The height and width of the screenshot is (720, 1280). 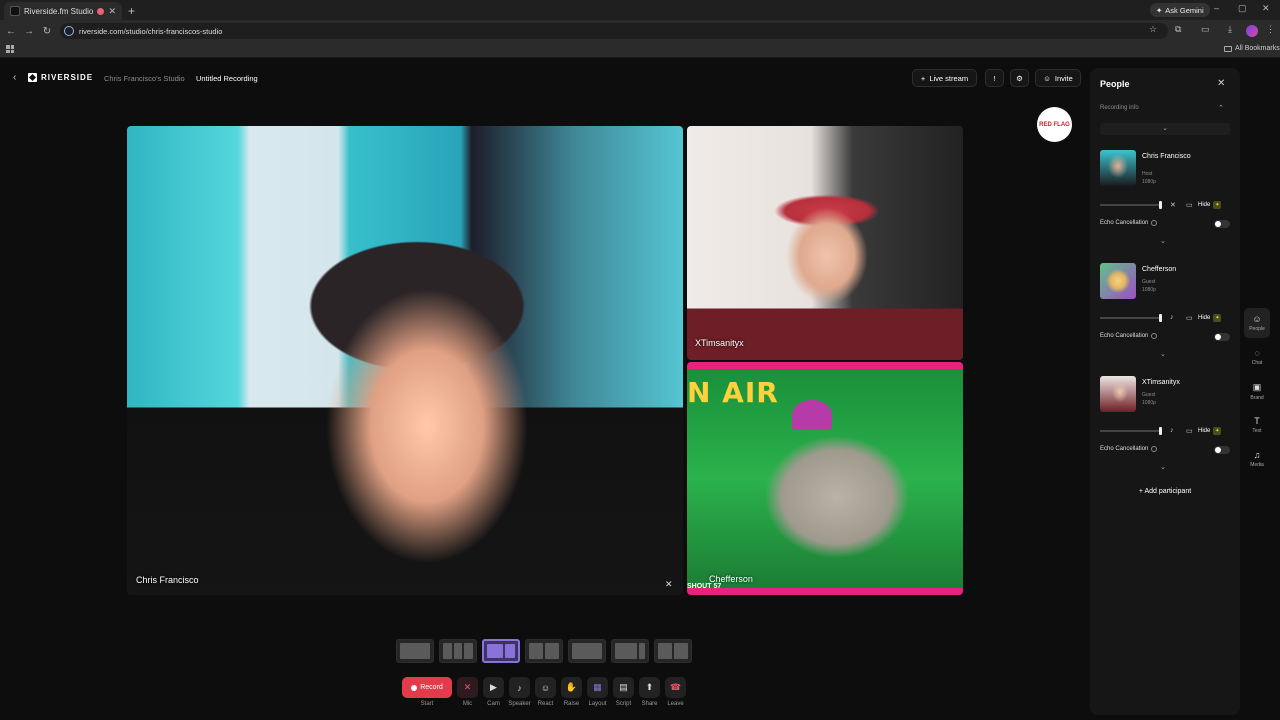 I want to click on rail-item-people: ☺ People, so click(x=1257, y=323).